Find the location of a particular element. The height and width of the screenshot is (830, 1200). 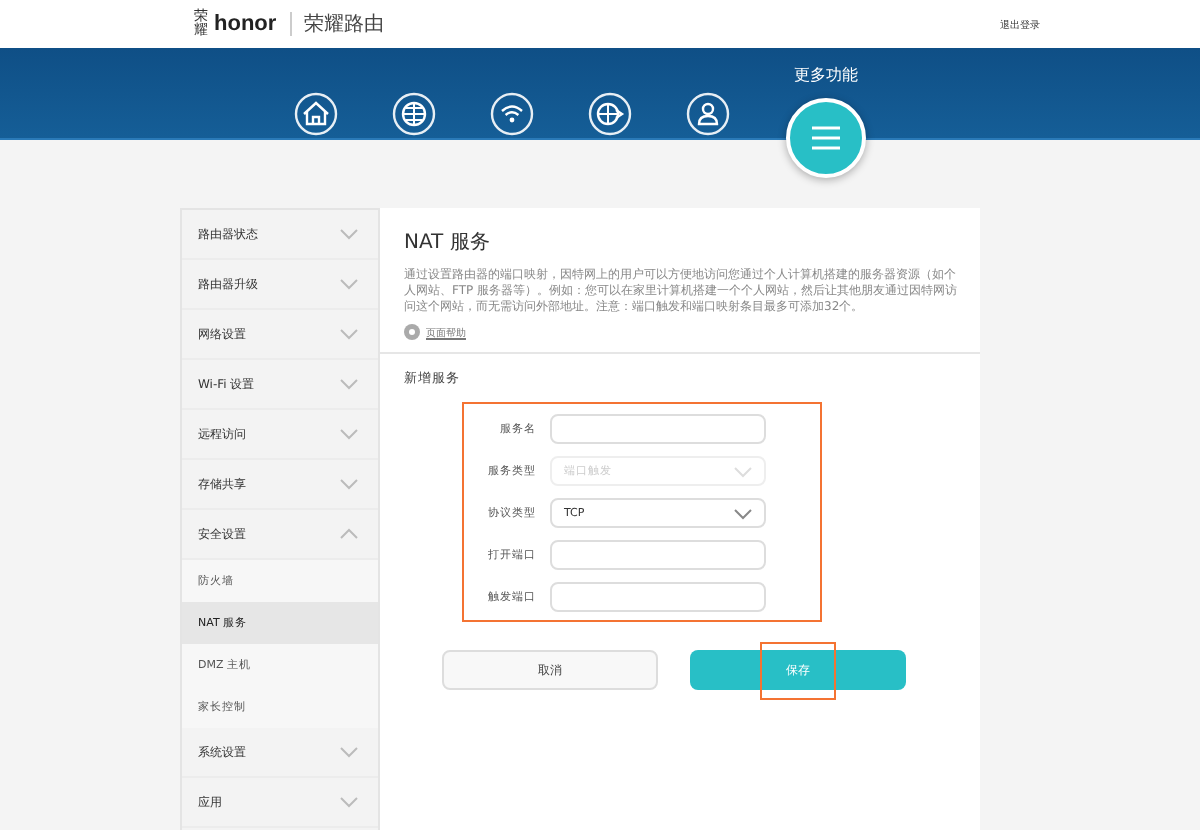

user-icon is located at coordinates (708, 114).